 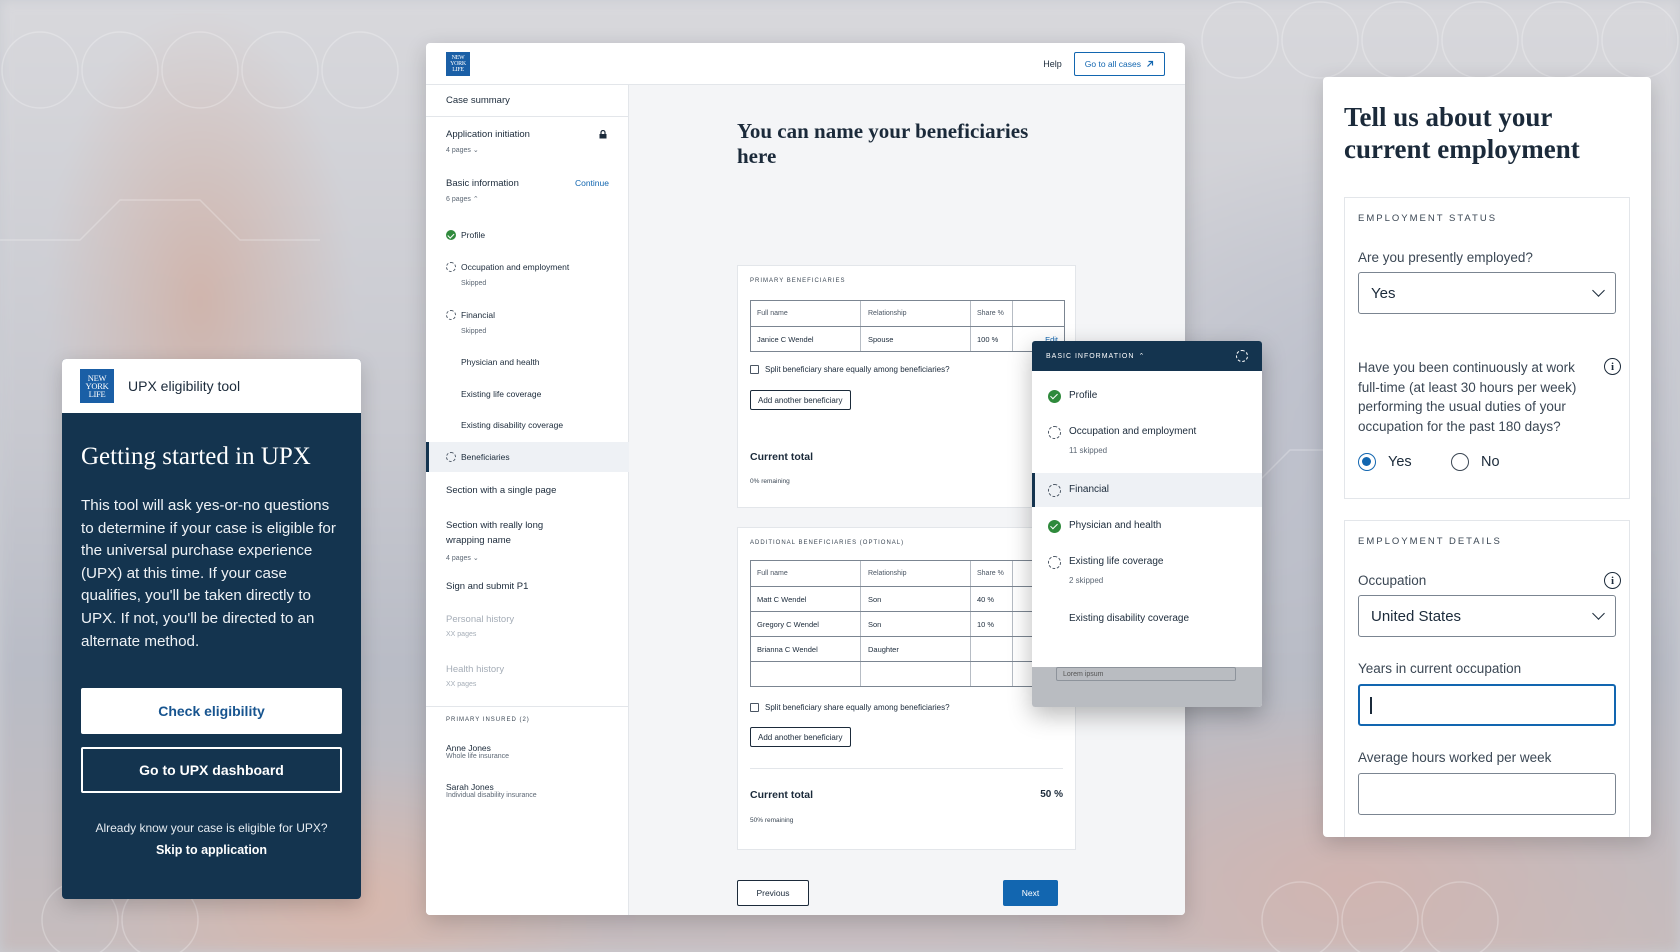 I want to click on employed-select: Yes, so click(x=1487, y=293).